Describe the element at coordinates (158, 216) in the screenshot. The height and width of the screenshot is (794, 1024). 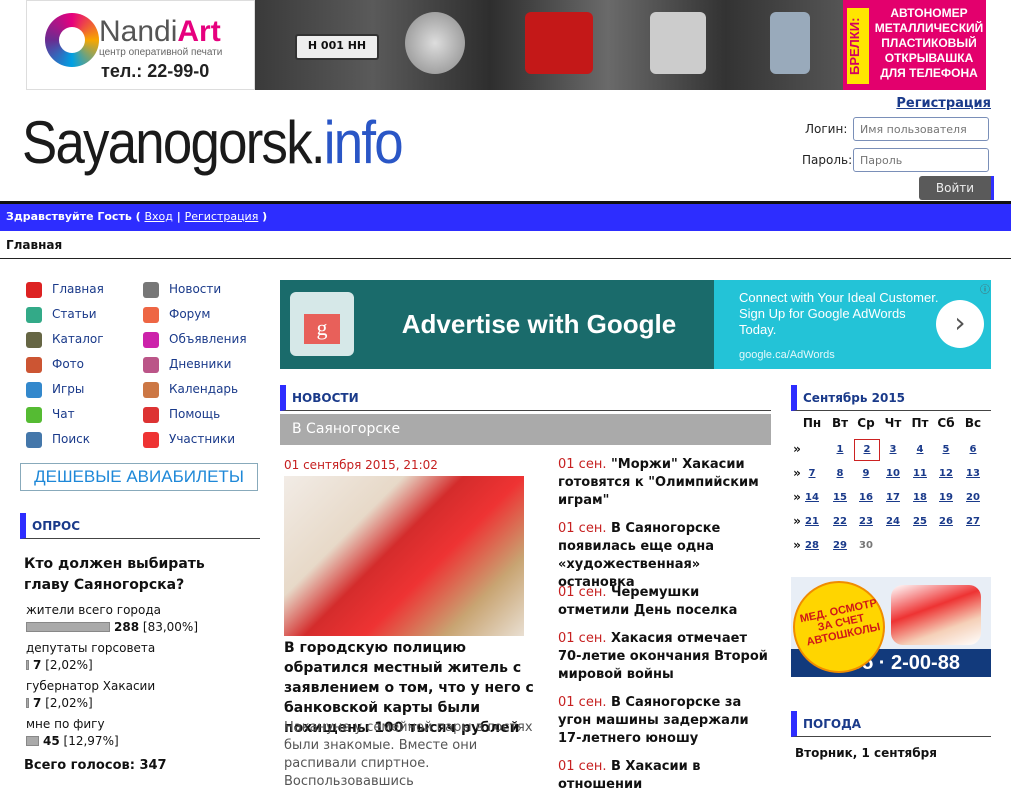
I see `login-link: Вход` at that location.